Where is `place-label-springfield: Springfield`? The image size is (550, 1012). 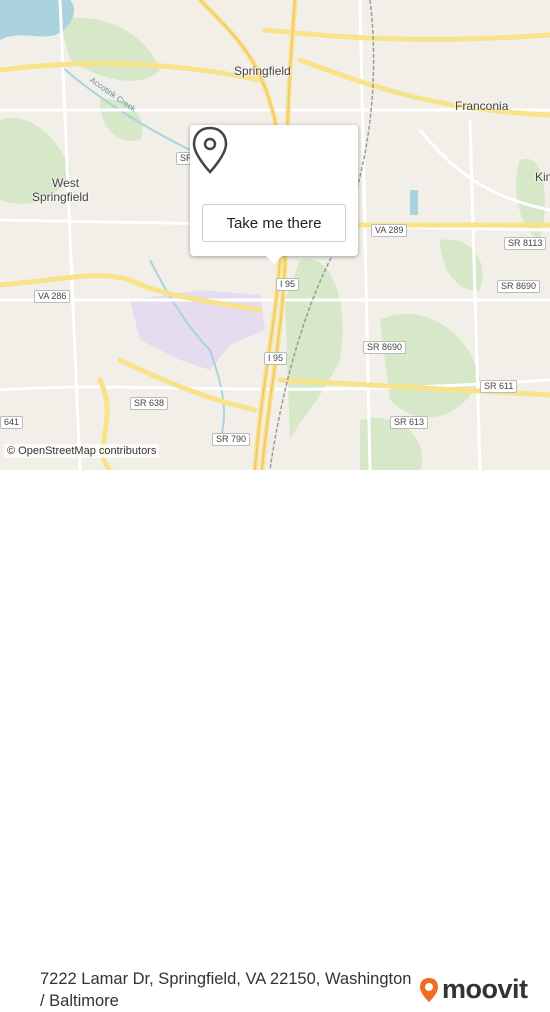 place-label-springfield: Springfield is located at coordinates (262, 71).